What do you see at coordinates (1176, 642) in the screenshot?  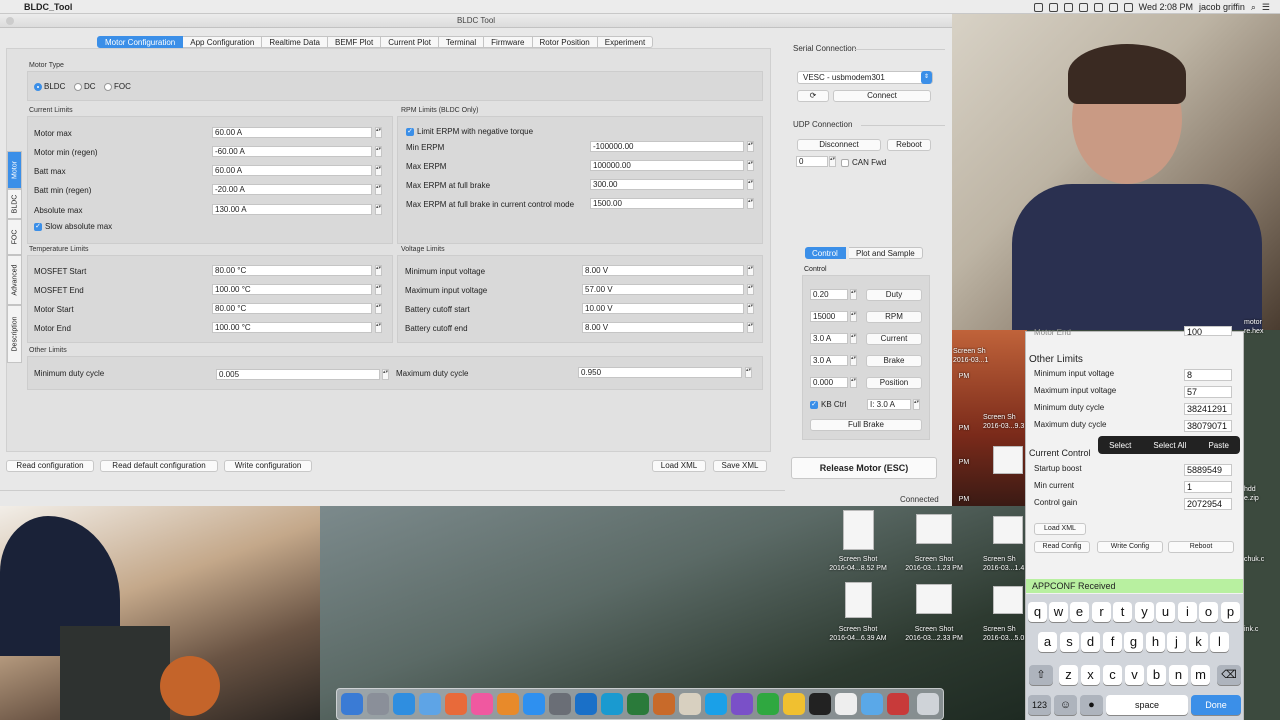 I see `key-j: j` at bounding box center [1176, 642].